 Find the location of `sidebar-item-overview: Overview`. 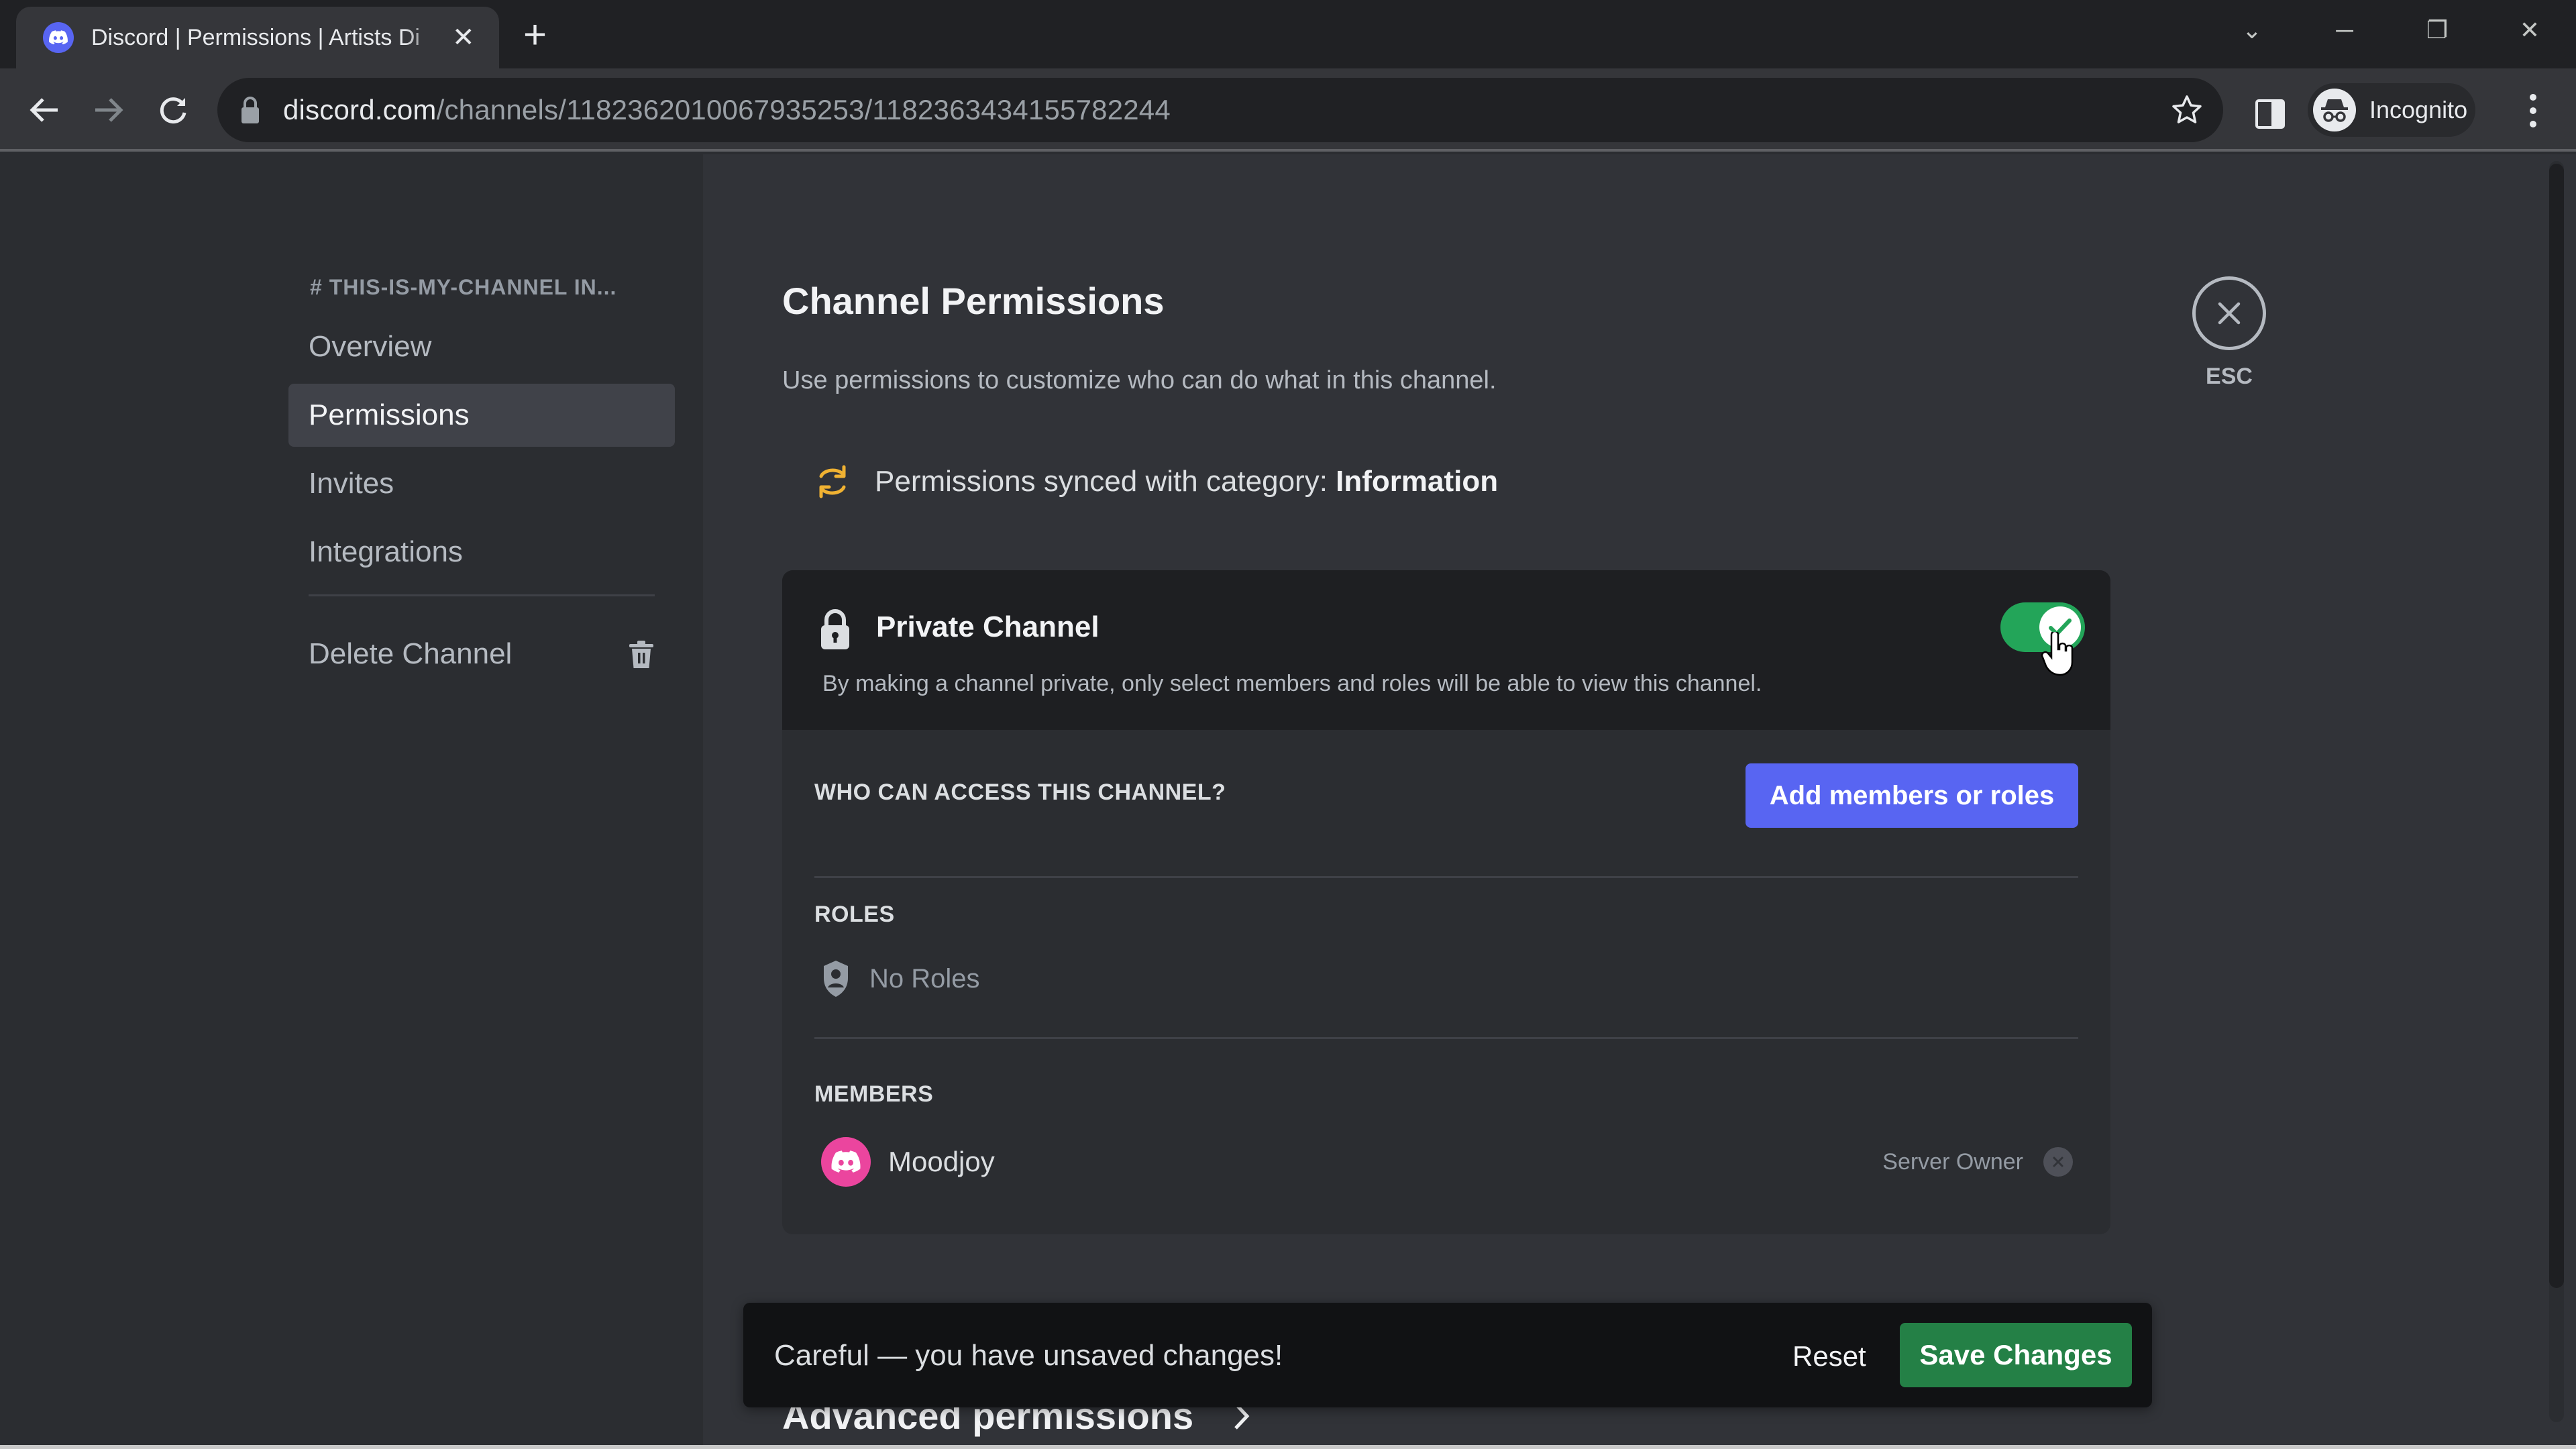

sidebar-item-overview: Overview is located at coordinates (481, 346).